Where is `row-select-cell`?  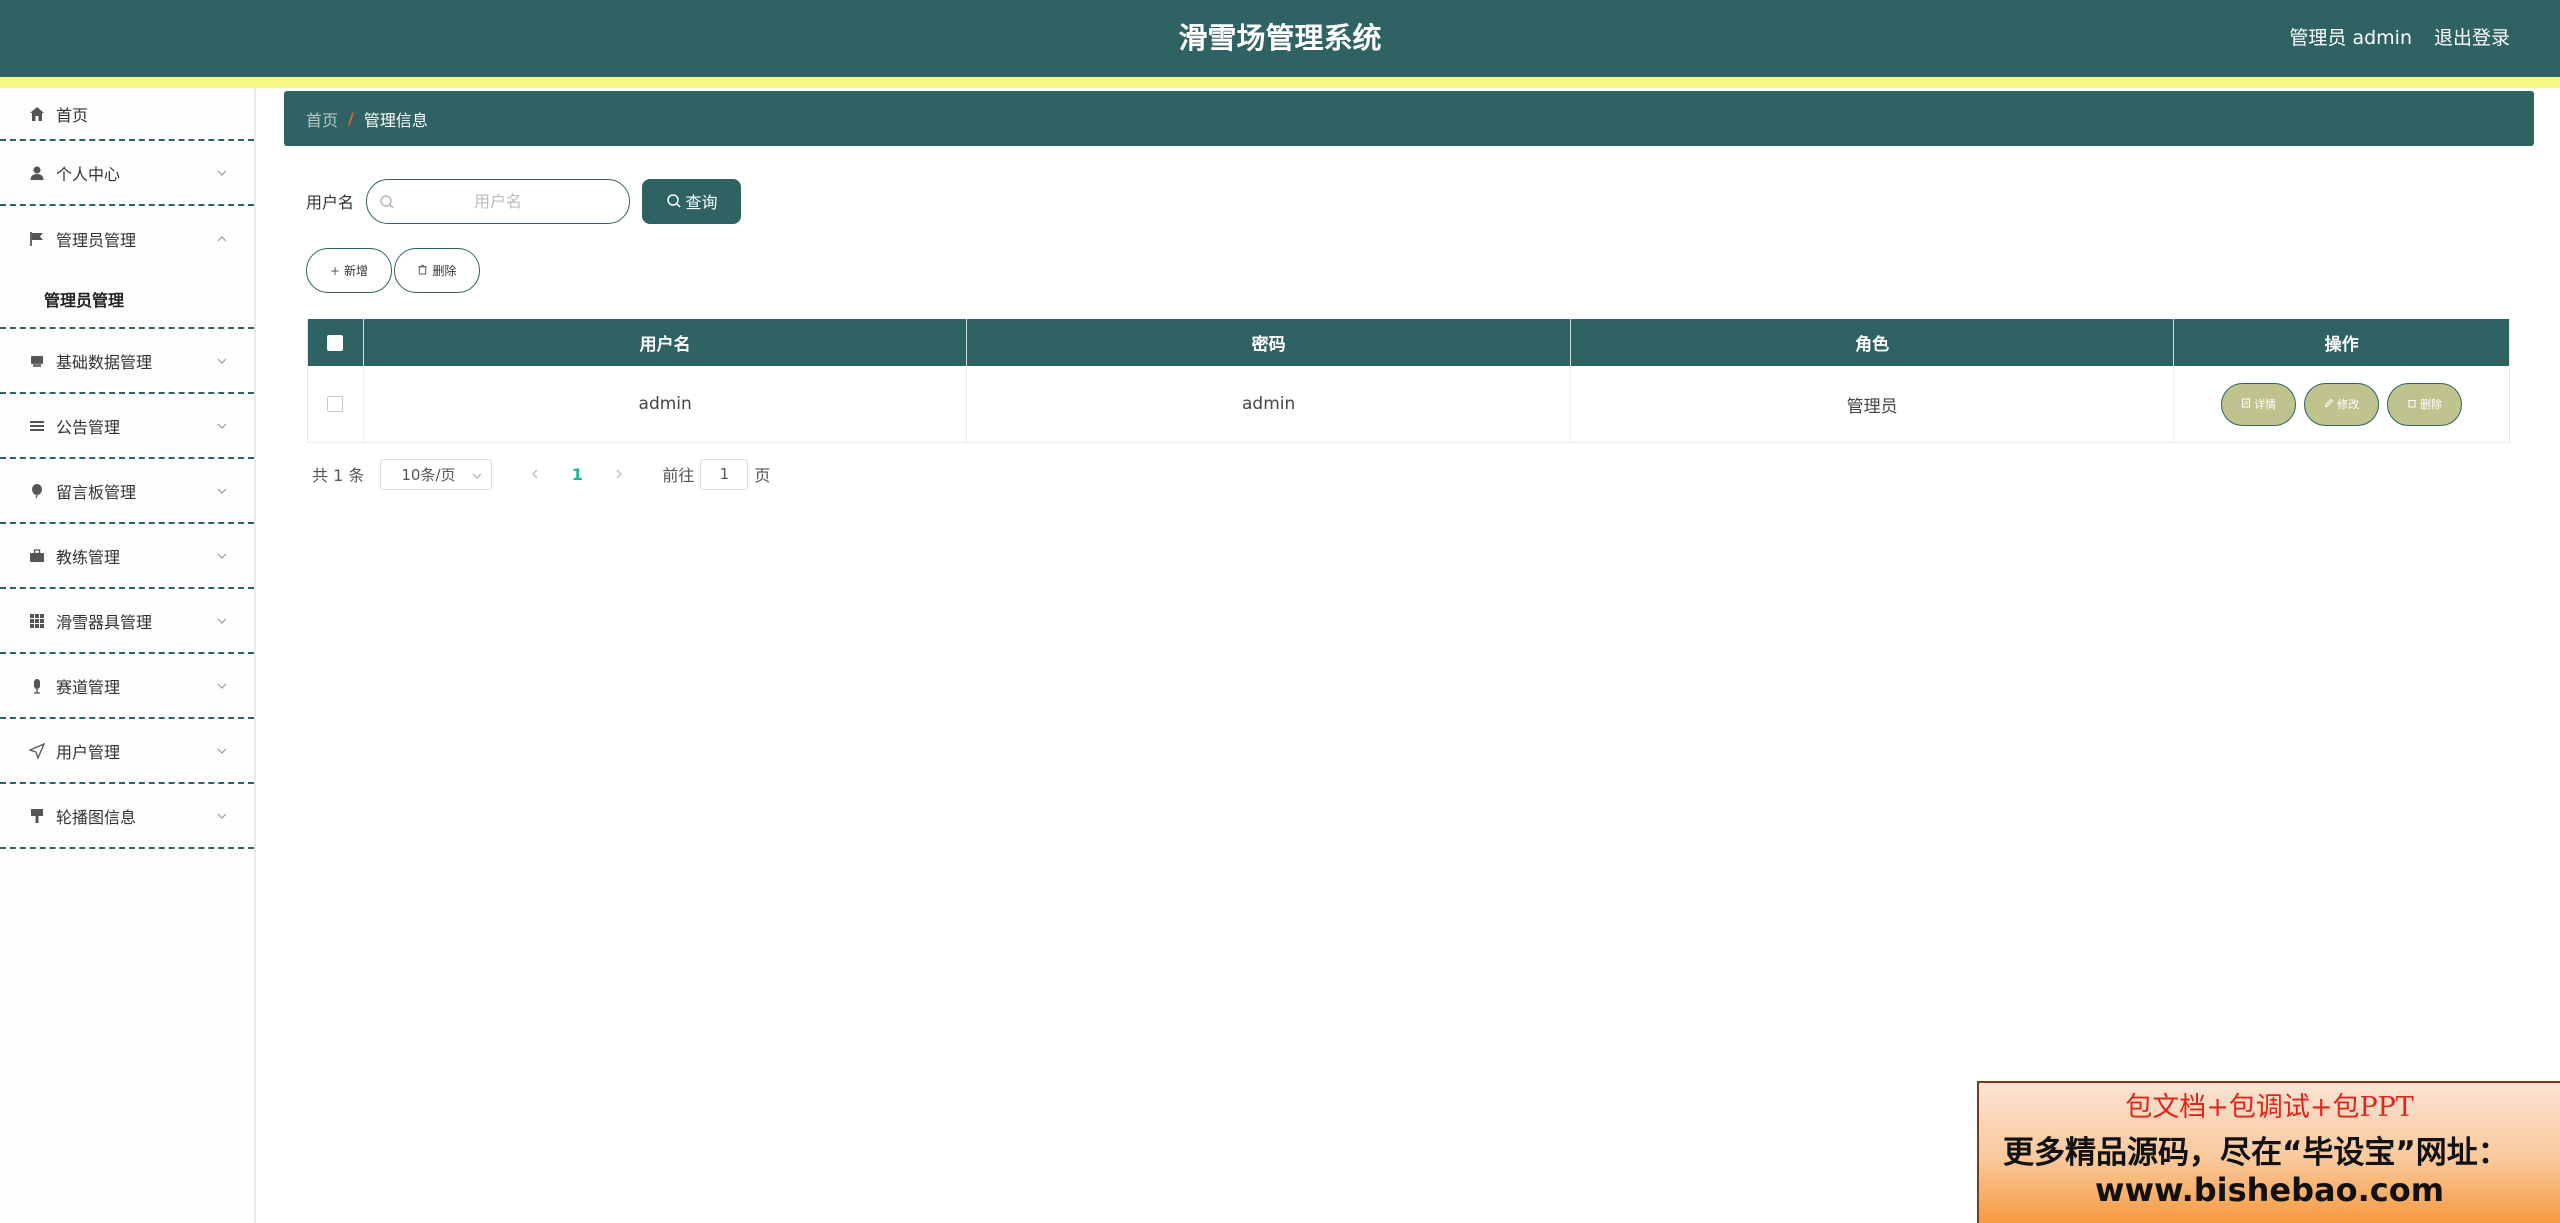 row-select-cell is located at coordinates (336, 404).